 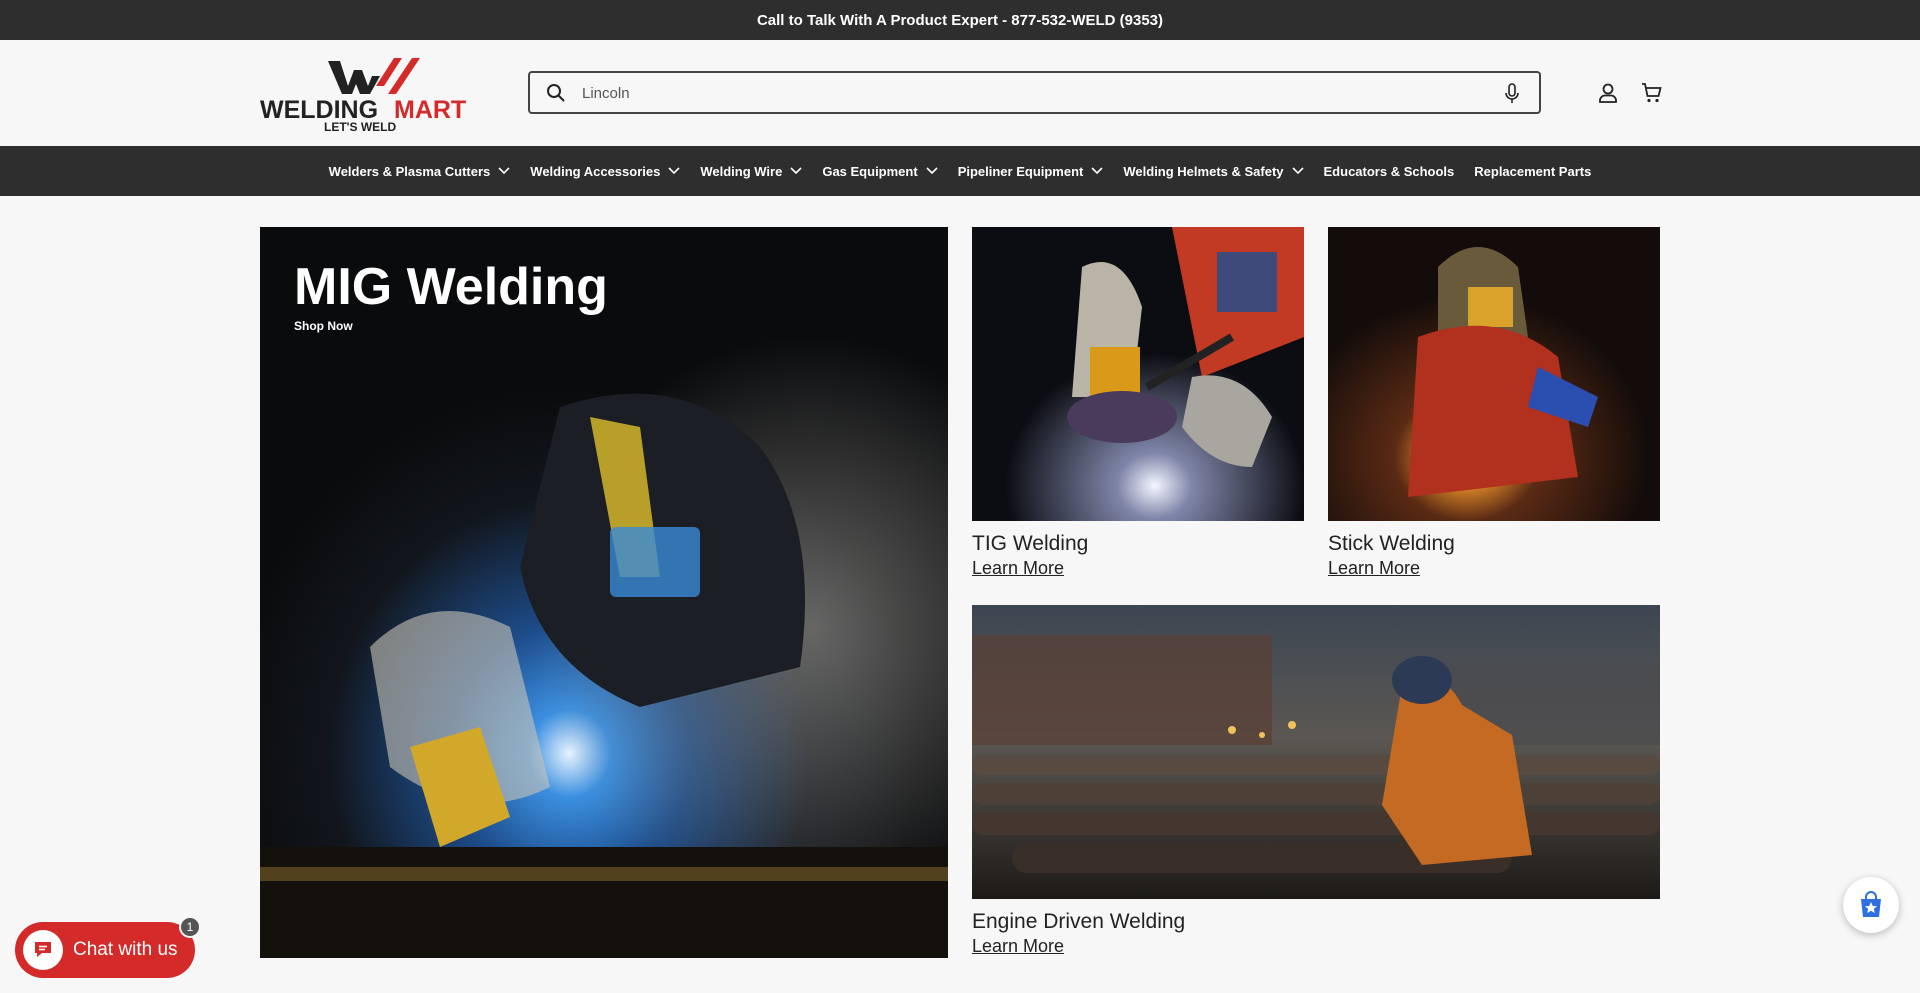 What do you see at coordinates (1022, 93) in the screenshot?
I see `search-input` at bounding box center [1022, 93].